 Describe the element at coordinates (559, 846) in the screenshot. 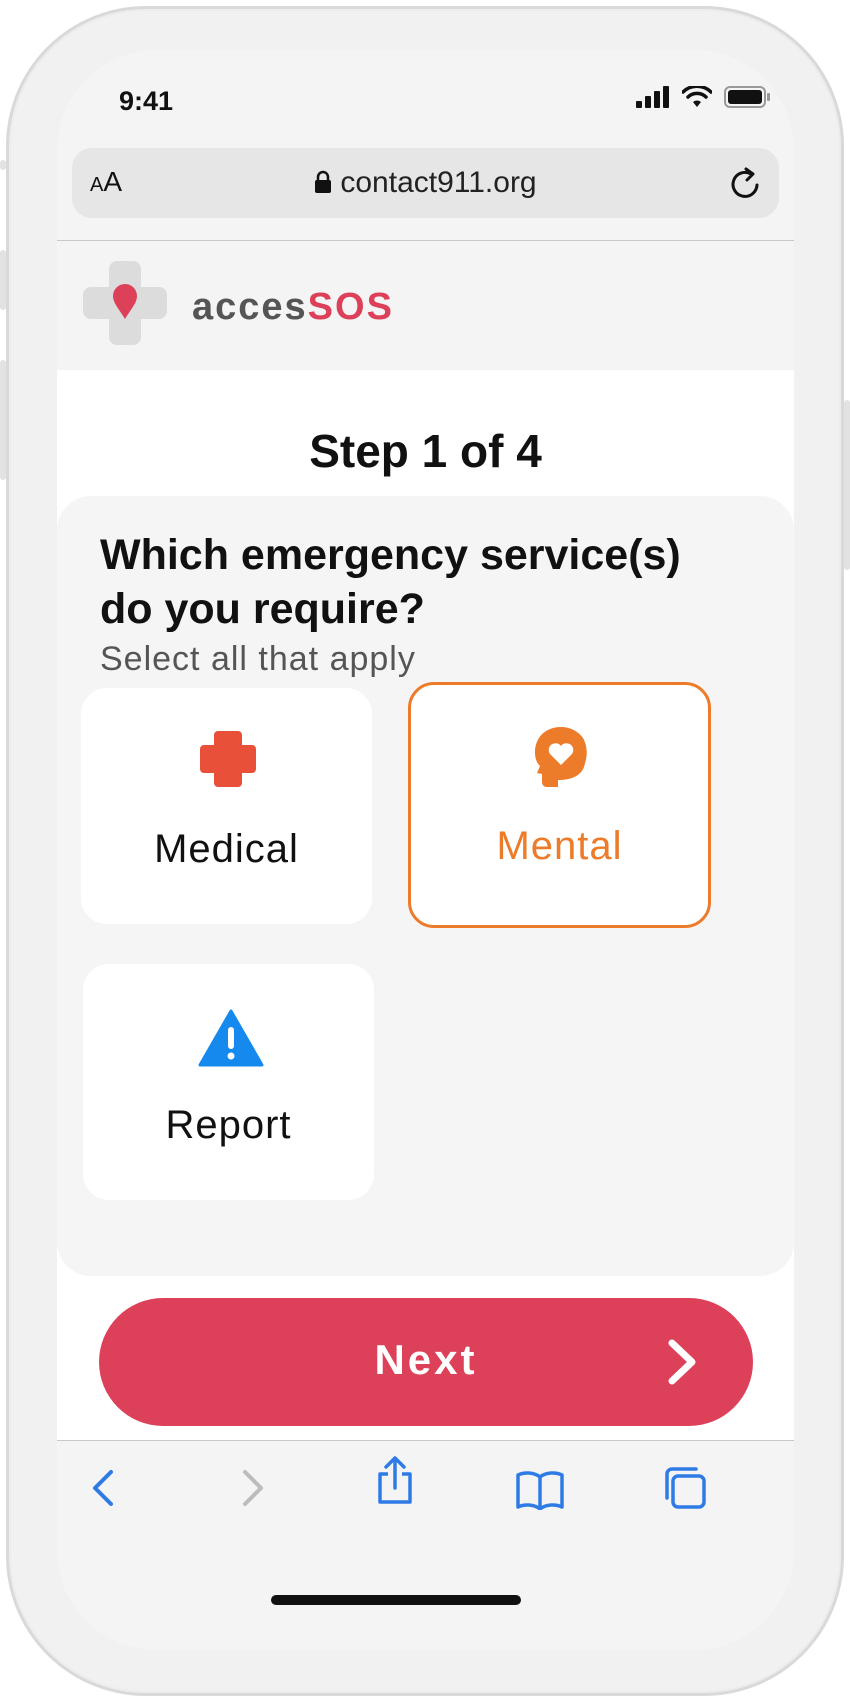

I see `option-mental-label: Mental` at that location.